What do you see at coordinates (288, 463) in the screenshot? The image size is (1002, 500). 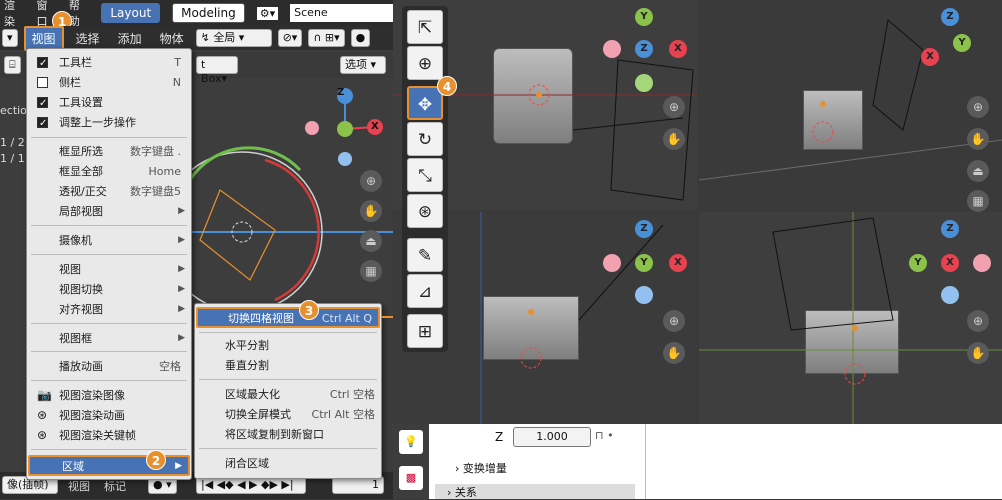 I see `menu-item-close-area: 闭合区域` at bounding box center [288, 463].